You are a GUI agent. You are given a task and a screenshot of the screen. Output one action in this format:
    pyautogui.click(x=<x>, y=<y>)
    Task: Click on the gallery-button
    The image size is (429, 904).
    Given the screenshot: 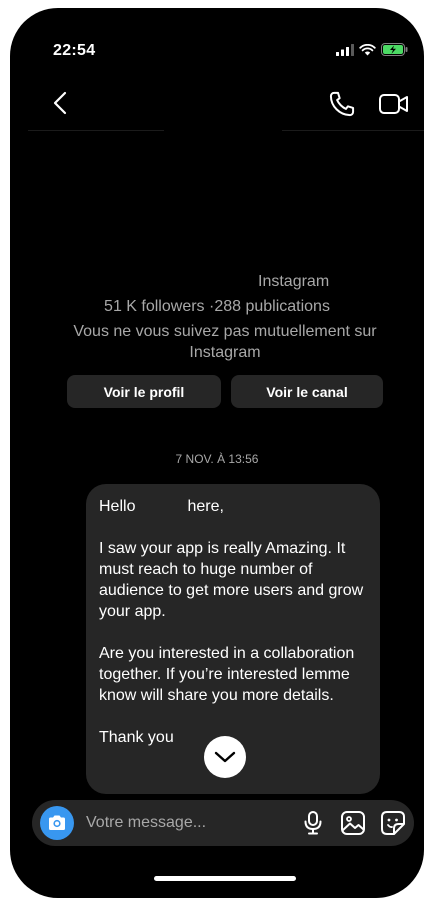 What is the action you would take?
    pyautogui.click(x=353, y=823)
    